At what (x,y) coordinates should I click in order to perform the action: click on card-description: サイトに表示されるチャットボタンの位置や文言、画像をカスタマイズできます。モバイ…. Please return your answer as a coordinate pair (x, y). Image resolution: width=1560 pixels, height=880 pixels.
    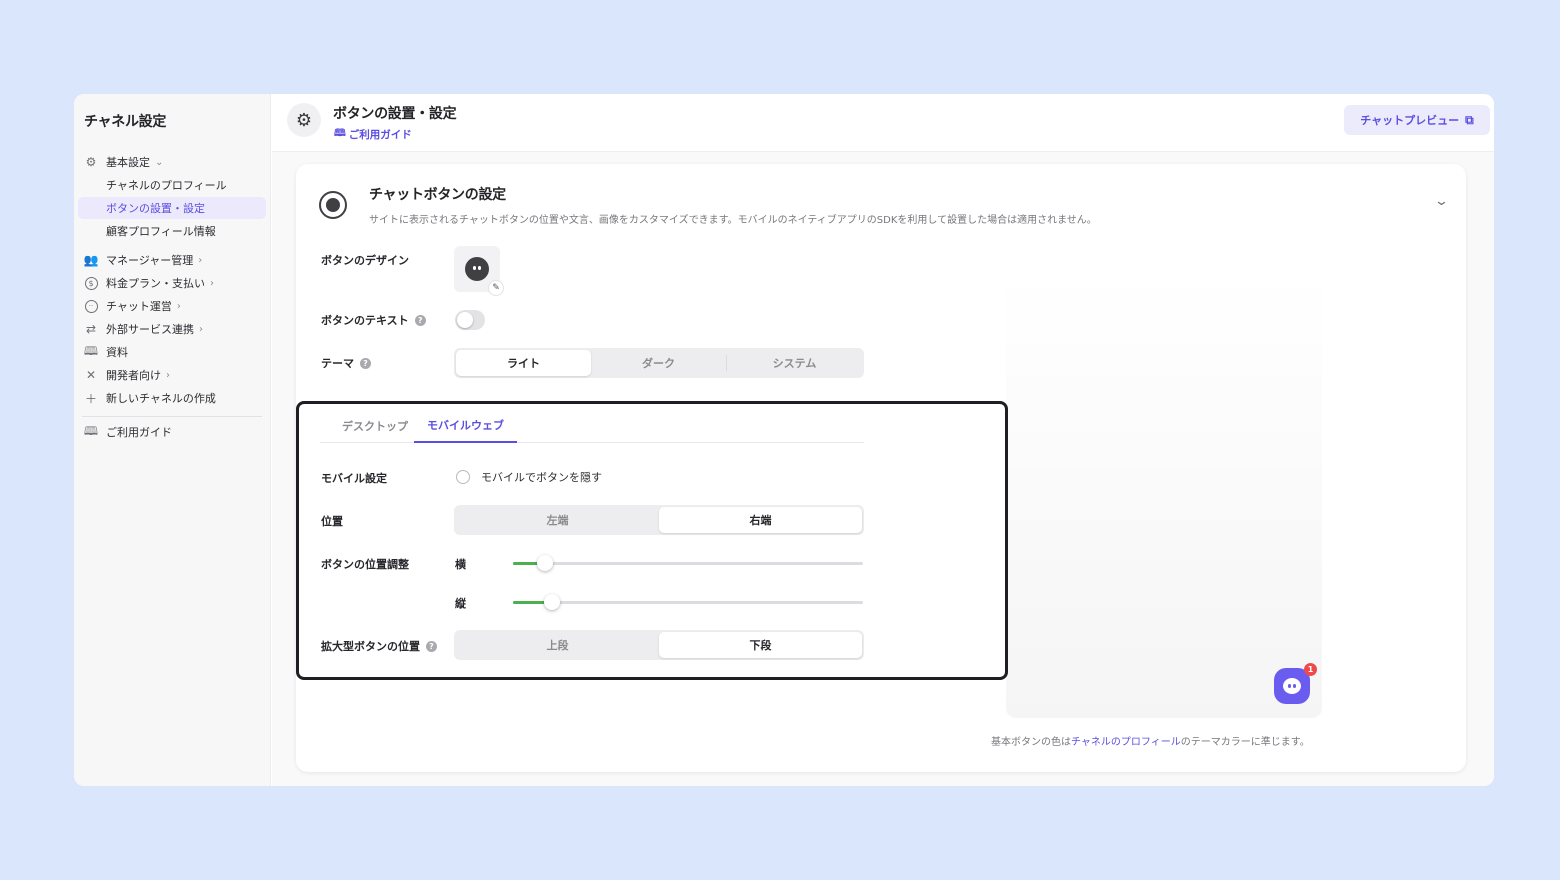
    Looking at the image, I should click on (733, 220).